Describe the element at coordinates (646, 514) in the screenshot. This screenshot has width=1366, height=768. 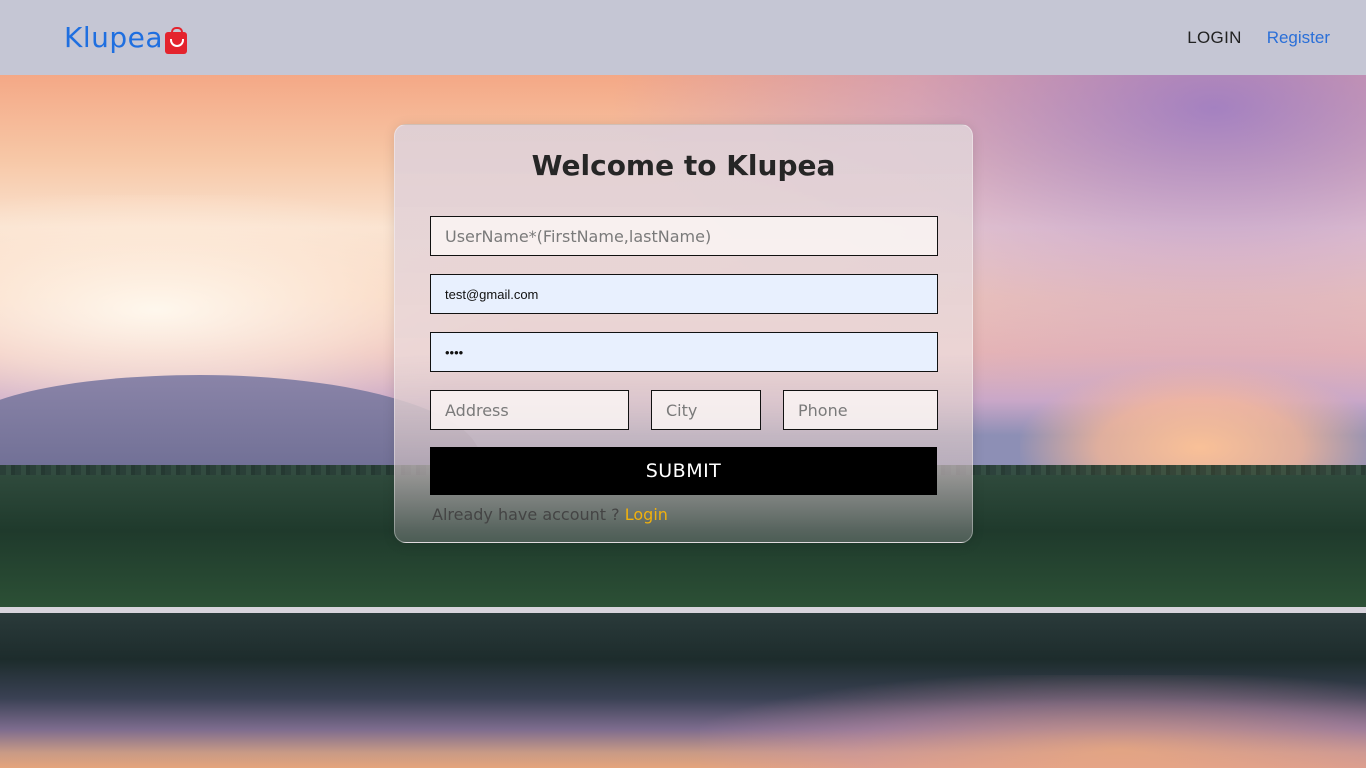
I see `login-link: Login` at that location.